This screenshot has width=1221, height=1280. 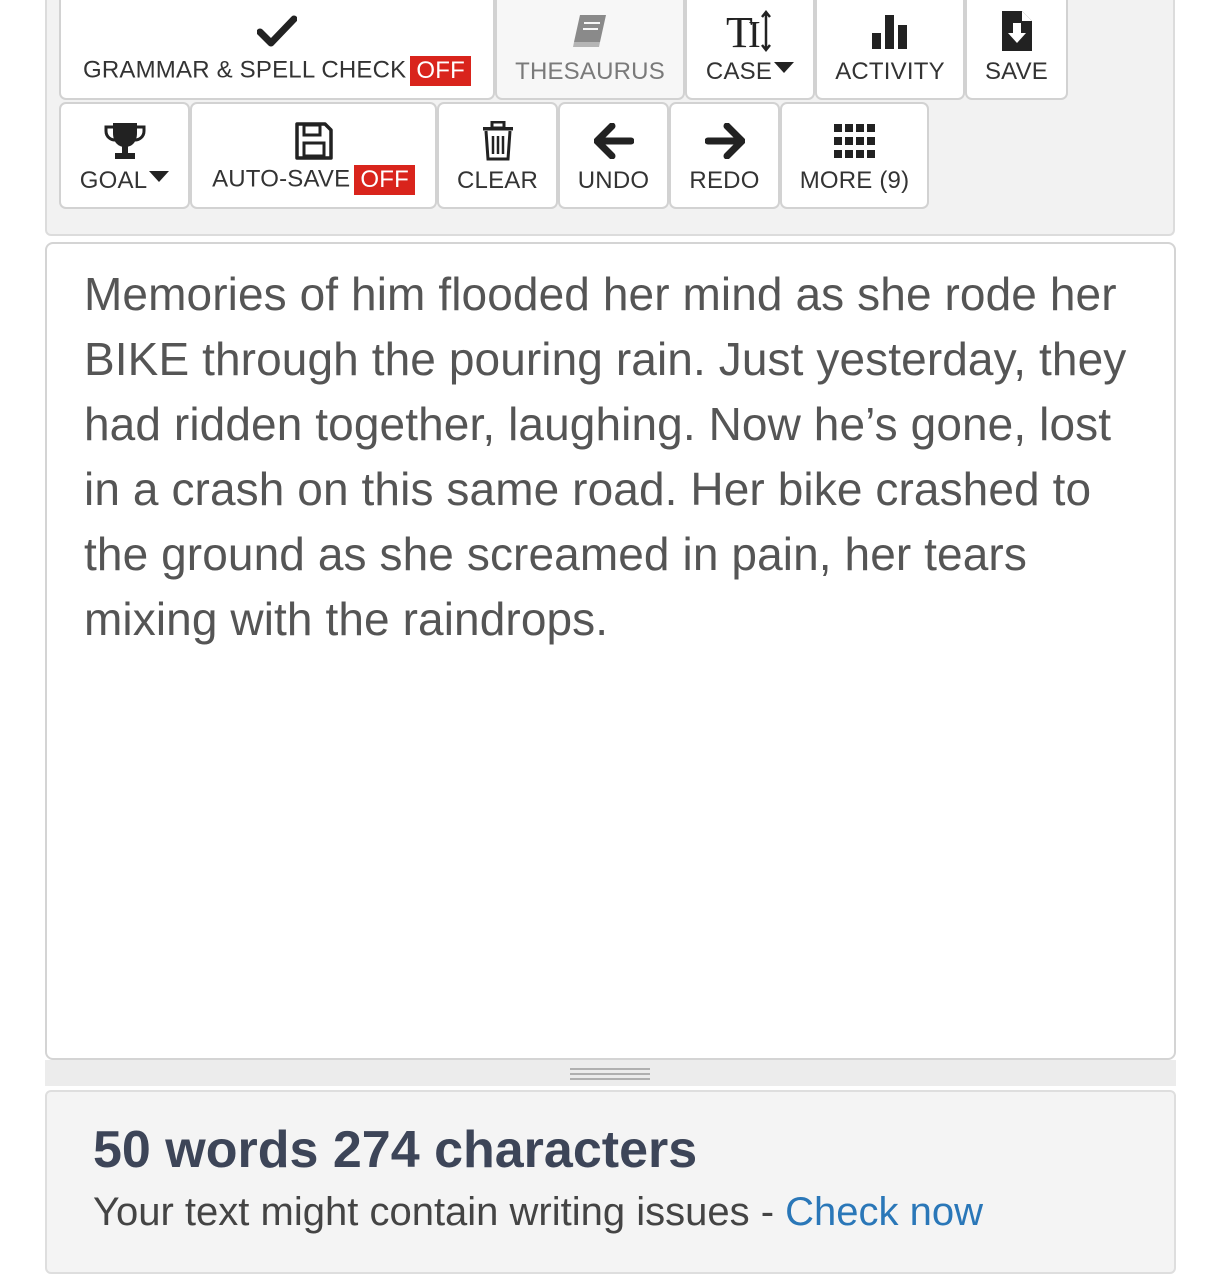 I want to click on grammar-spell-check-label: GRAMMAR & SPELL CHECK, so click(x=245, y=70).